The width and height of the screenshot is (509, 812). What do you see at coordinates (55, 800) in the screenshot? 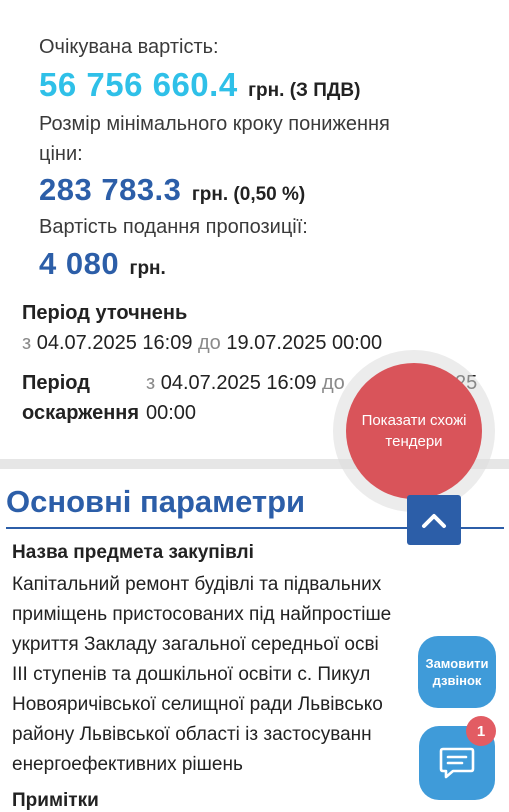
I see `next-field-label: Примітки` at bounding box center [55, 800].